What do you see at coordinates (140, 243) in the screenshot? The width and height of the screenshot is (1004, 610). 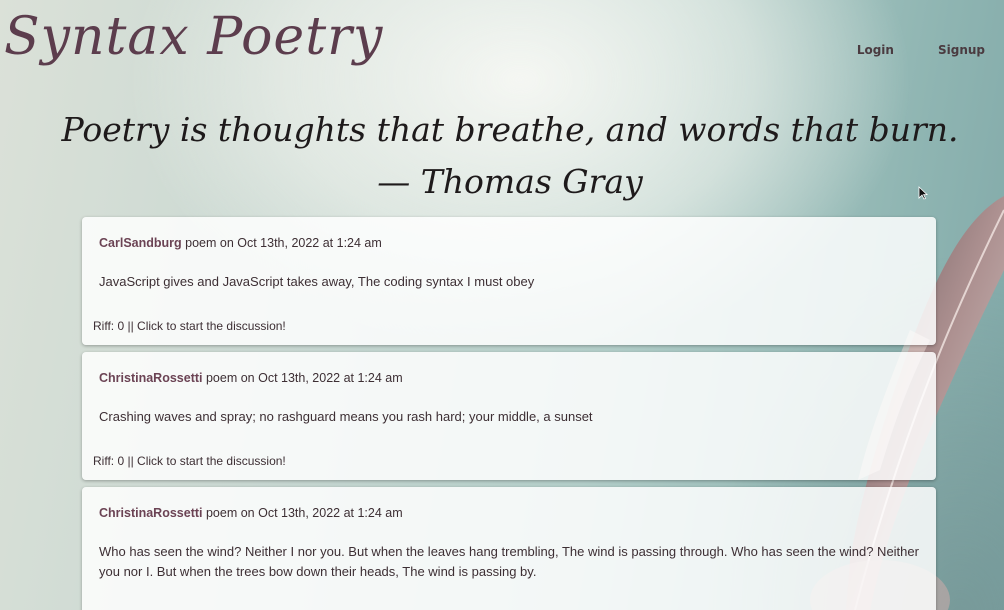 I see `author-link: CarlSandburg` at bounding box center [140, 243].